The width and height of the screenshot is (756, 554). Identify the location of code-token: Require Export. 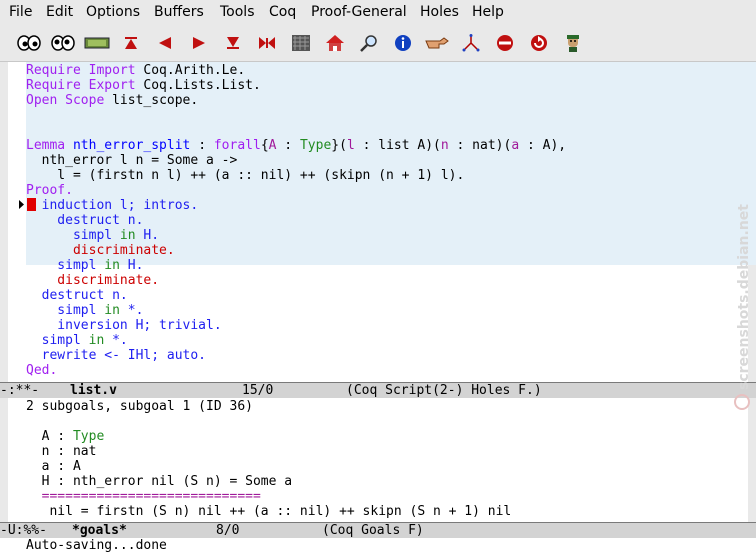
(81, 85).